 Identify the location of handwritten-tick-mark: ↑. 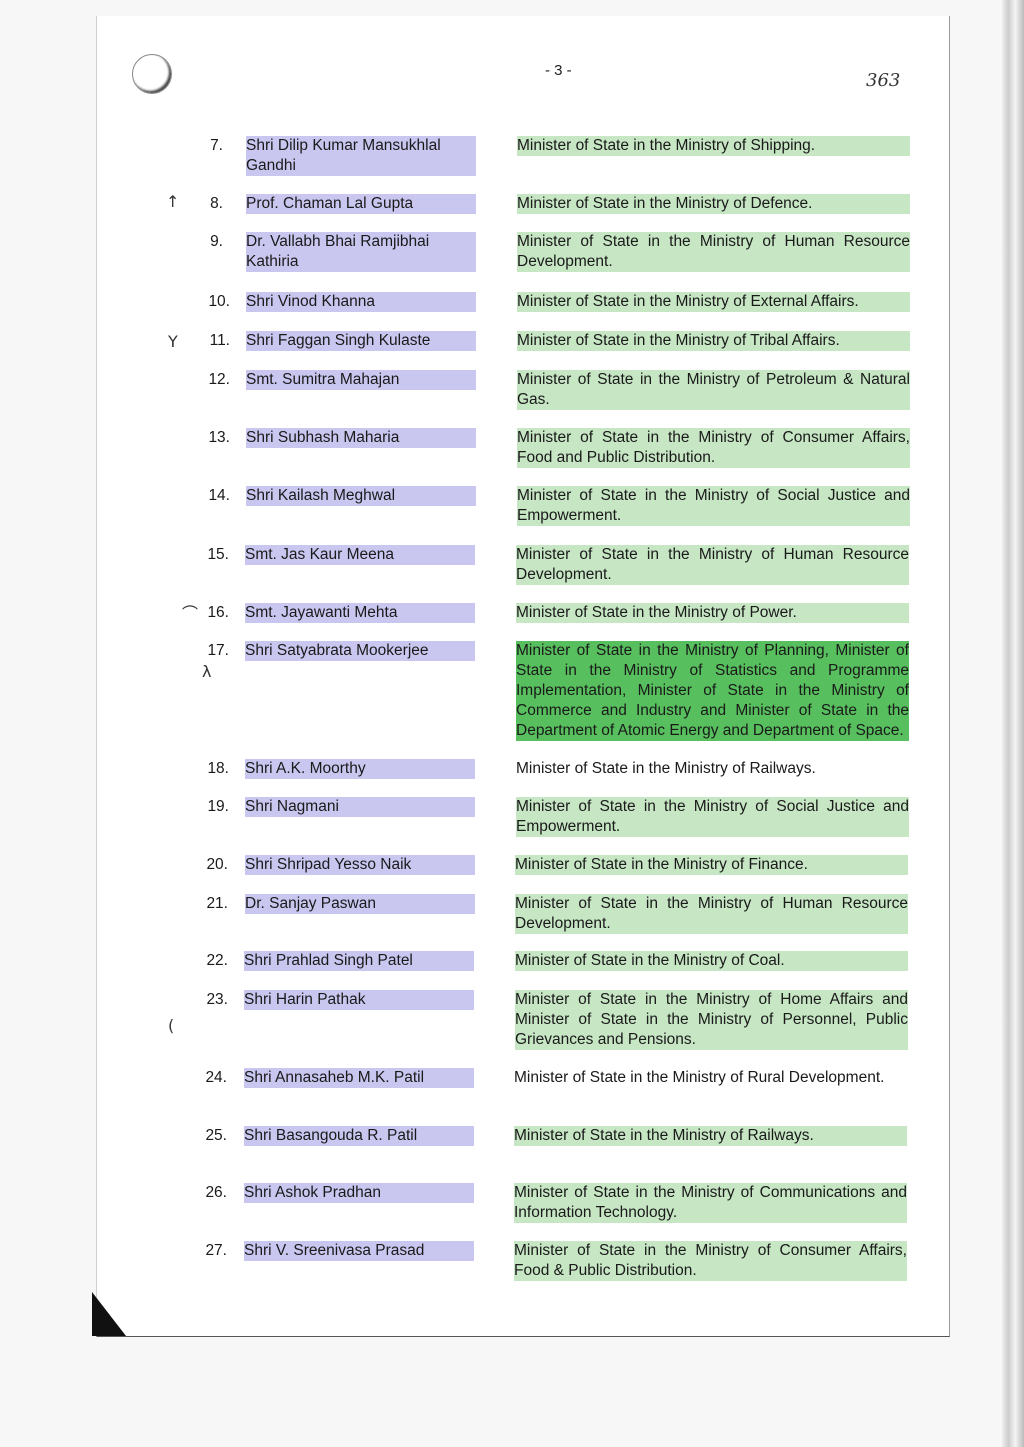
(173, 201).